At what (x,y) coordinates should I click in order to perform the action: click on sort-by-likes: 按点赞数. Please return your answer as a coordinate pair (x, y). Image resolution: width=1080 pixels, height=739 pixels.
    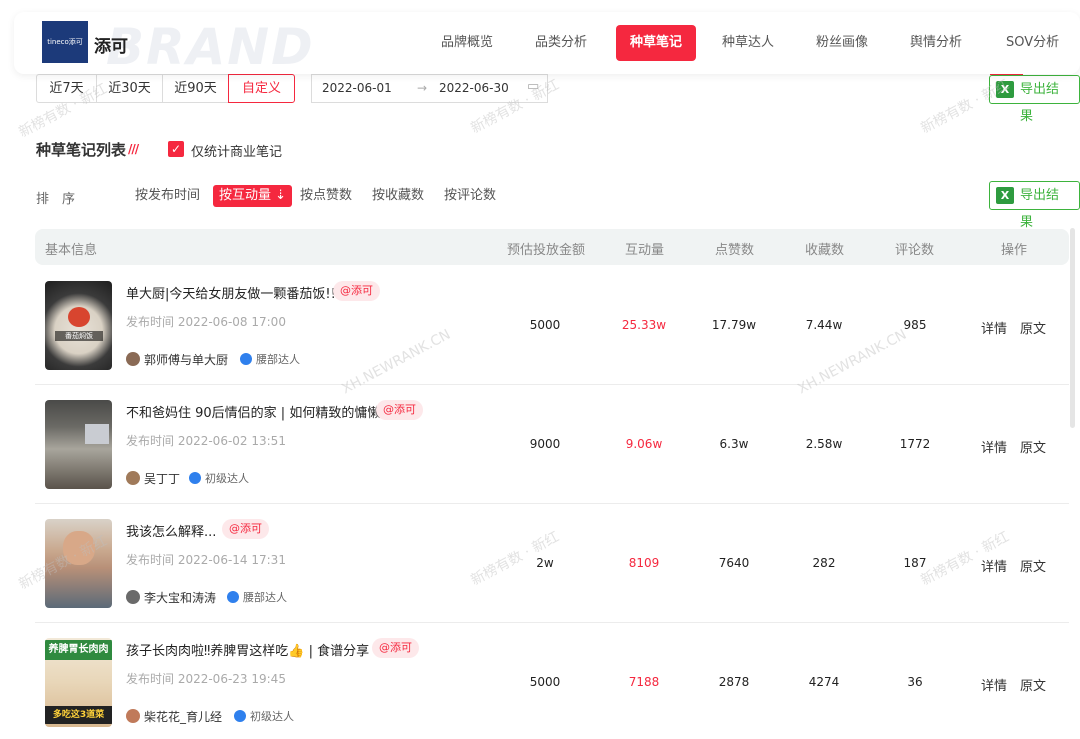
    Looking at the image, I should click on (326, 196).